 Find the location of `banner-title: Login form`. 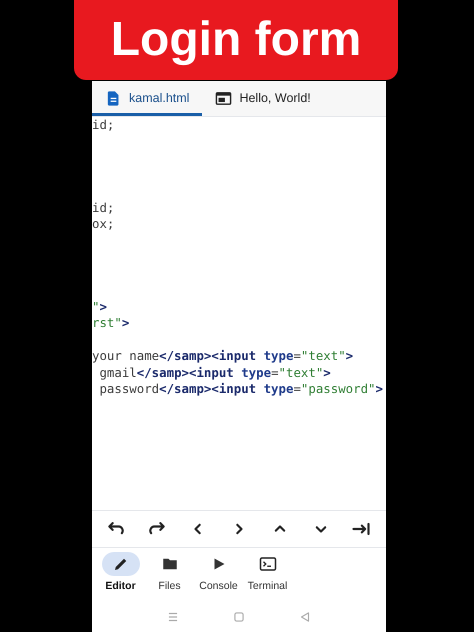

banner-title: Login form is located at coordinates (236, 40).